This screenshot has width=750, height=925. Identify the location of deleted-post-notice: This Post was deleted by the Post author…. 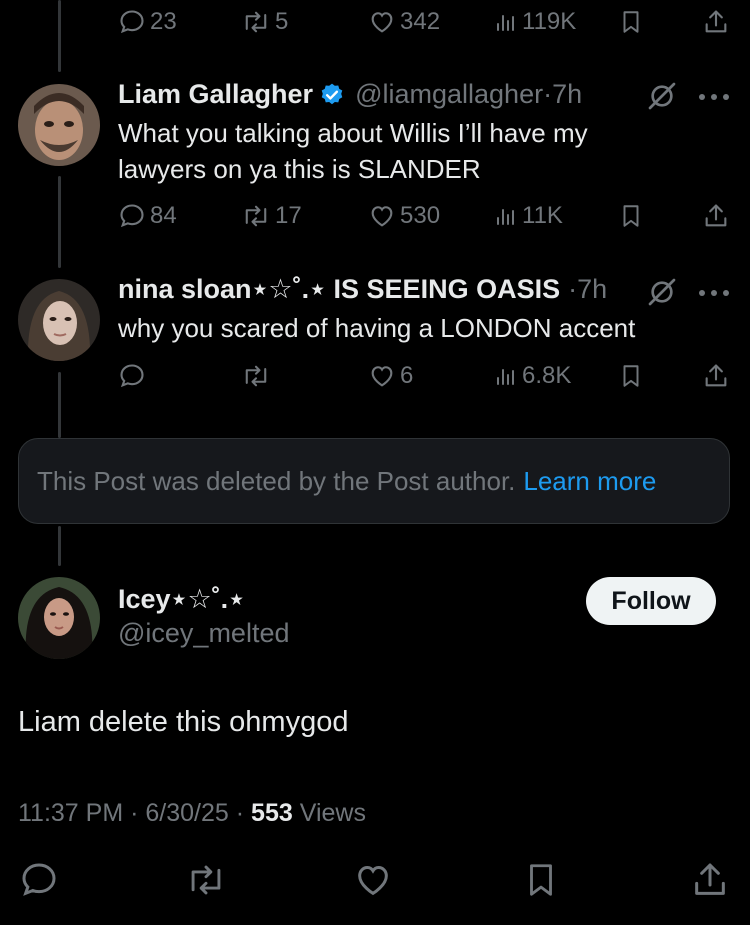
(374, 481).